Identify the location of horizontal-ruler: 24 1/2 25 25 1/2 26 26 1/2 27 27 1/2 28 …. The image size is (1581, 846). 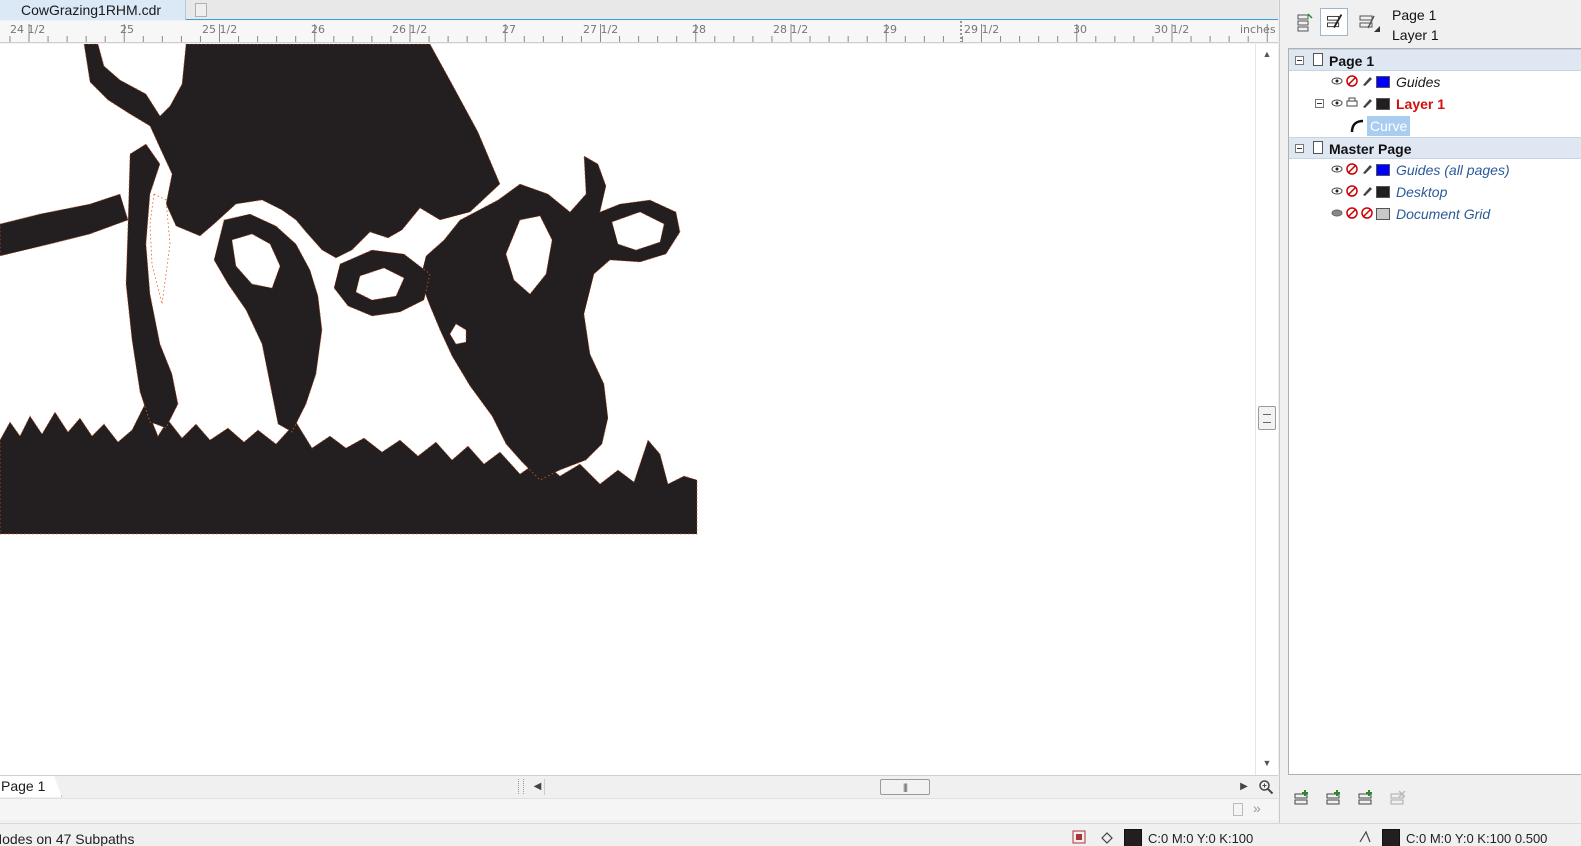
(639, 32).